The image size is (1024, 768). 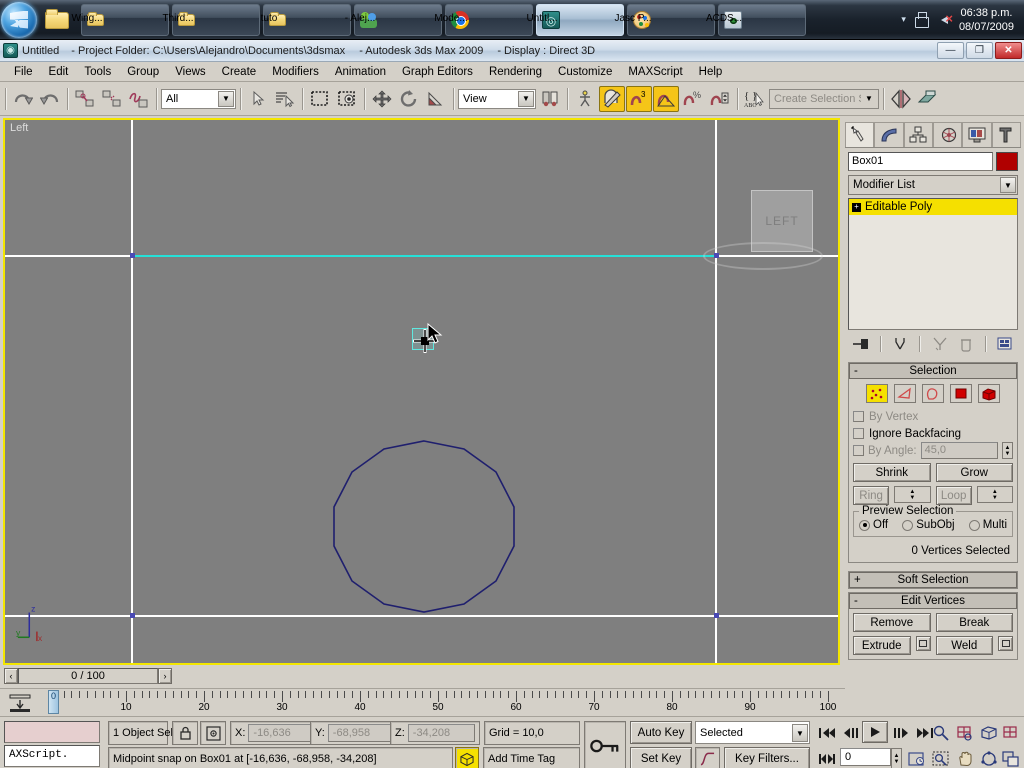 I want to click on select-and-link-icon, so click(x=85, y=99).